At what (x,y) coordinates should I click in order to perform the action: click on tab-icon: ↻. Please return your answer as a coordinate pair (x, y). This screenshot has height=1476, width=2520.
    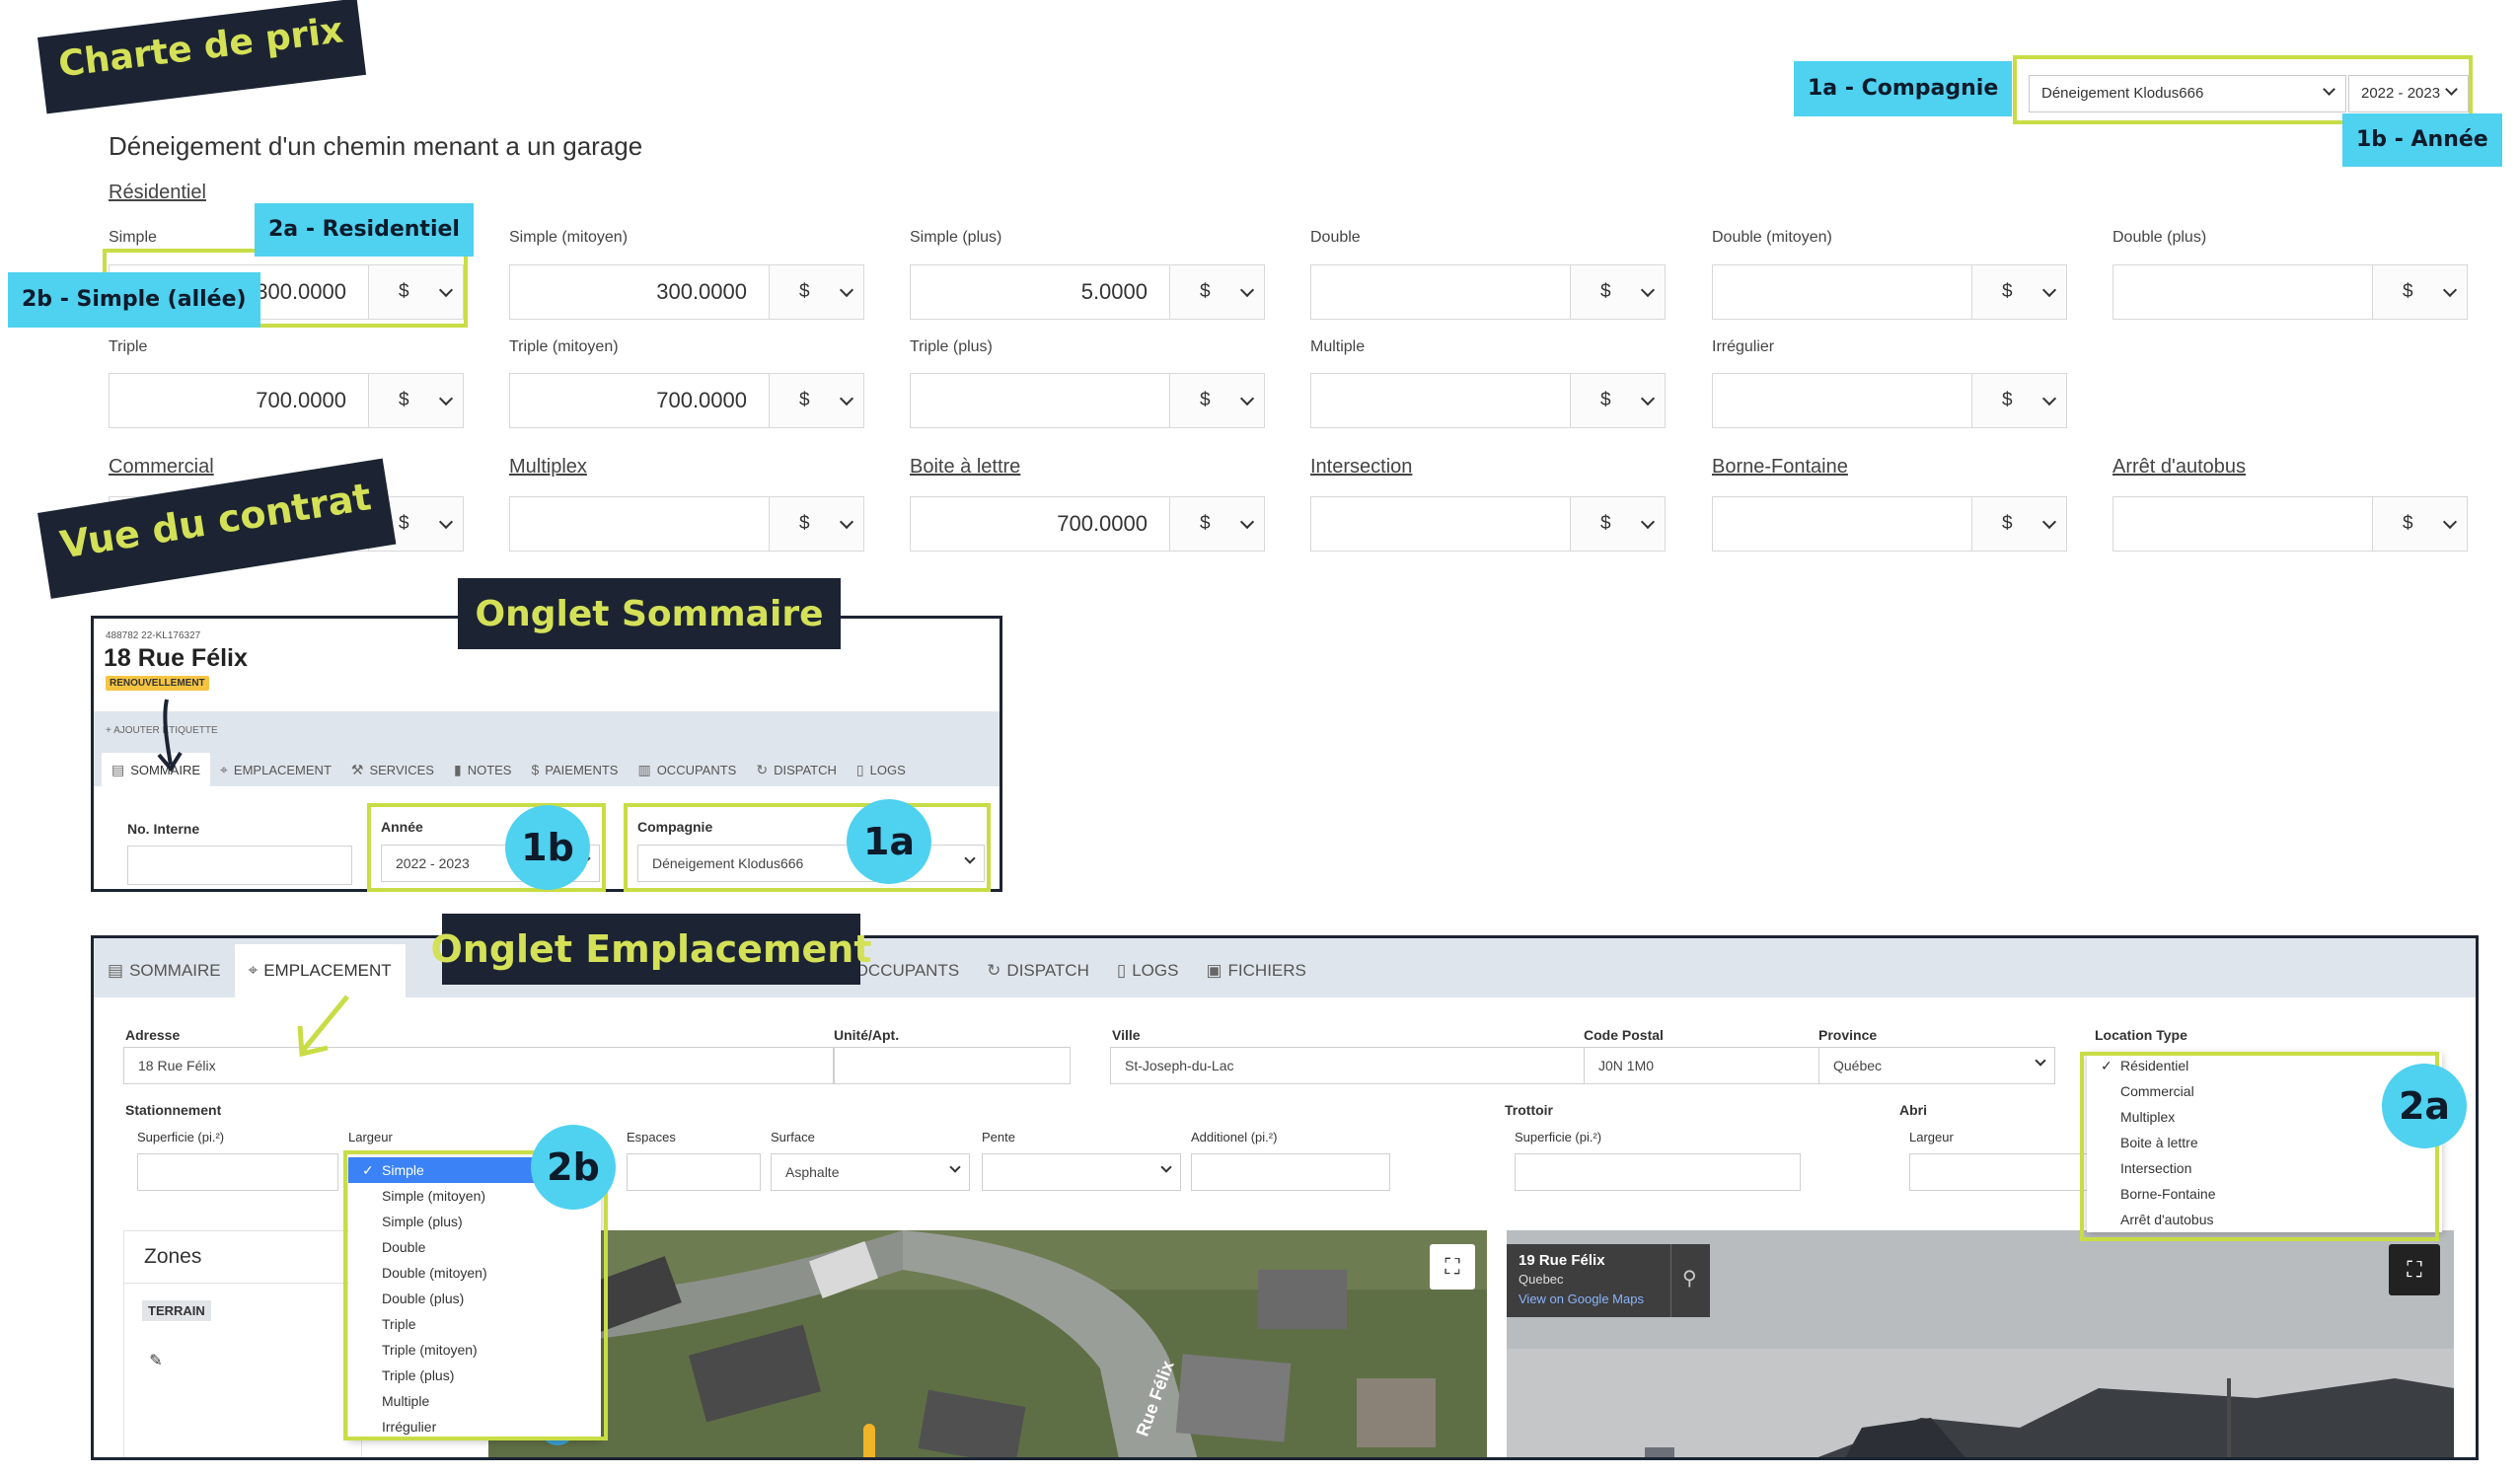
    Looking at the image, I should click on (994, 970).